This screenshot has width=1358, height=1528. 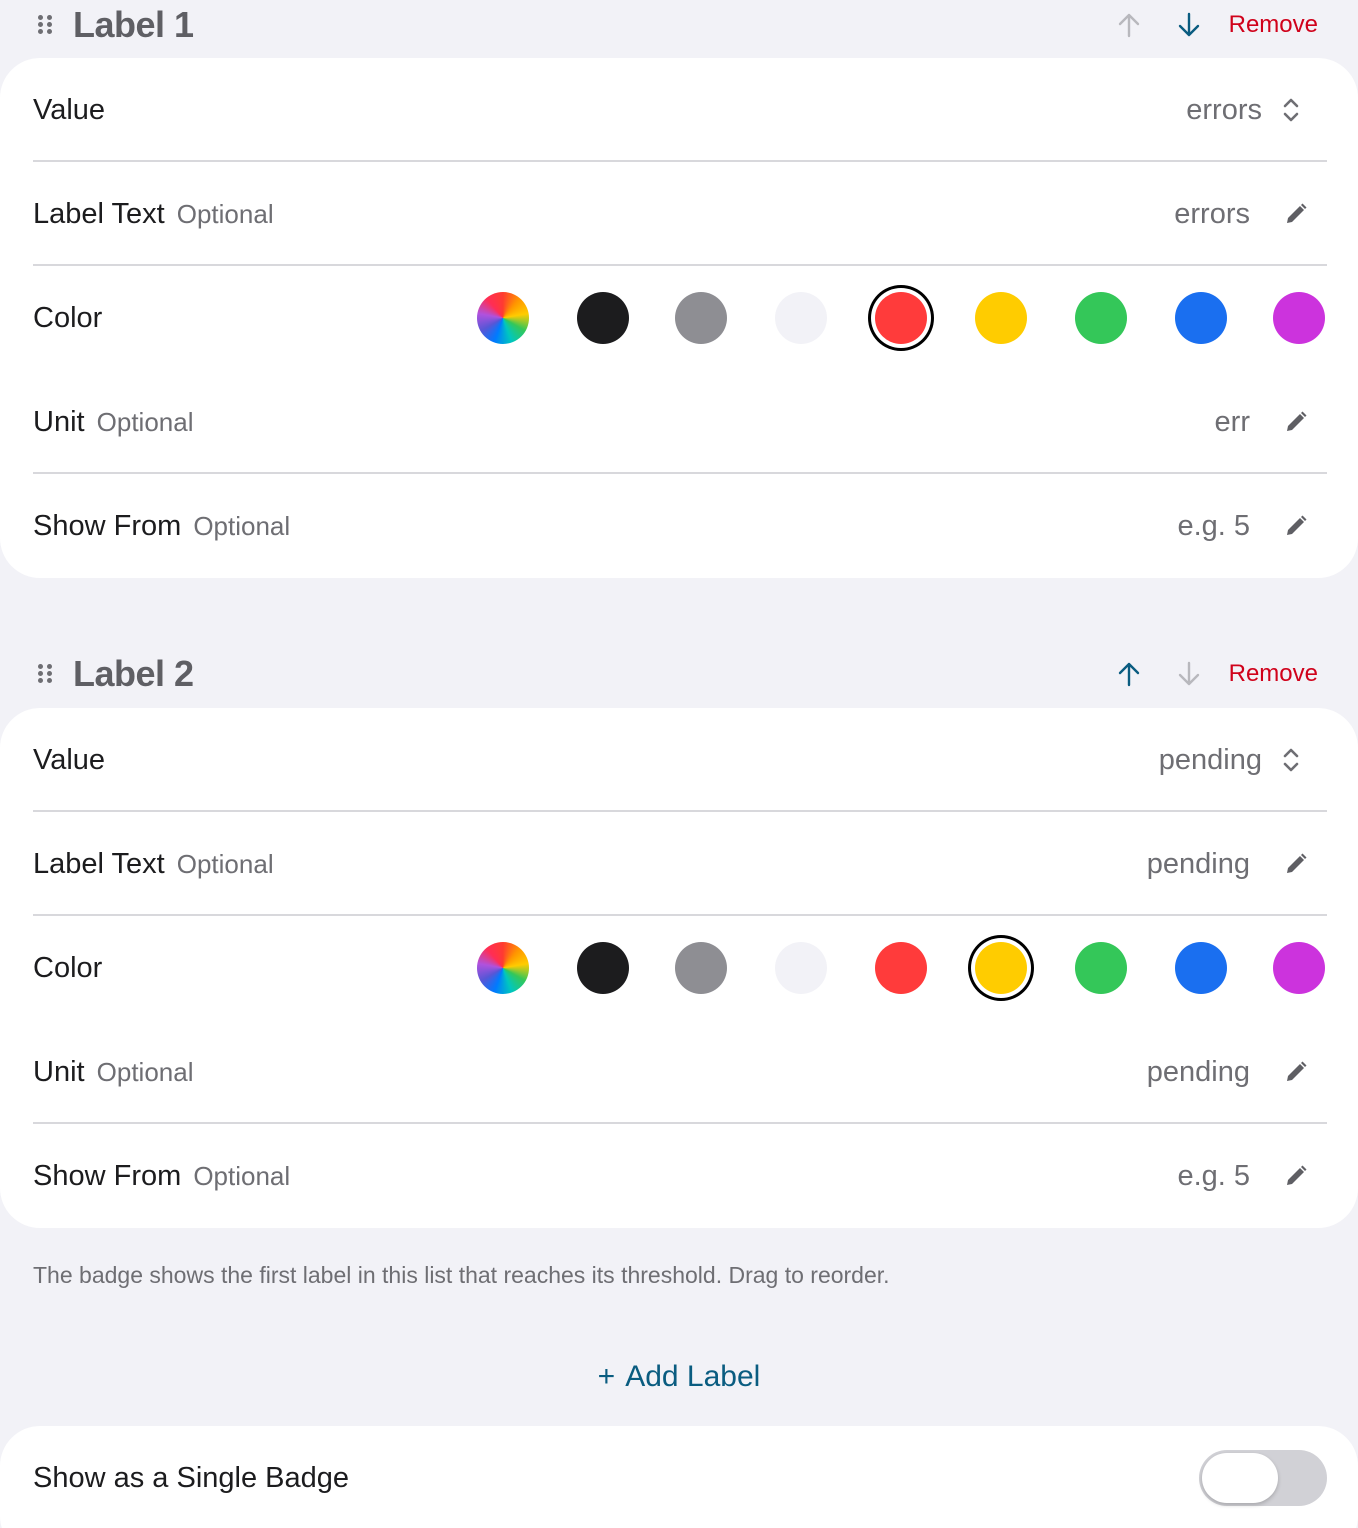 What do you see at coordinates (1240, 1478) in the screenshot?
I see `toggle-knob` at bounding box center [1240, 1478].